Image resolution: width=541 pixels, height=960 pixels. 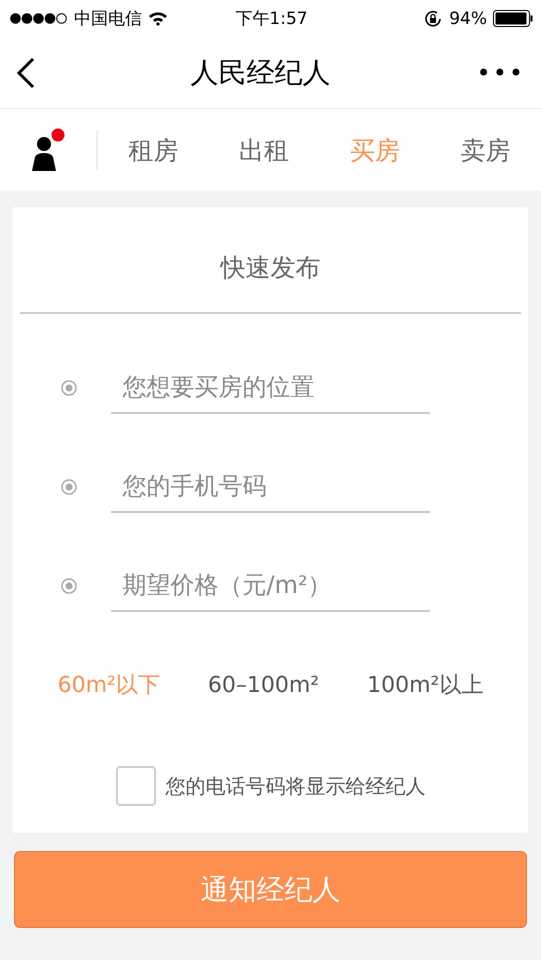 What do you see at coordinates (270, 268) in the screenshot?
I see `form-title: 快速发布` at bounding box center [270, 268].